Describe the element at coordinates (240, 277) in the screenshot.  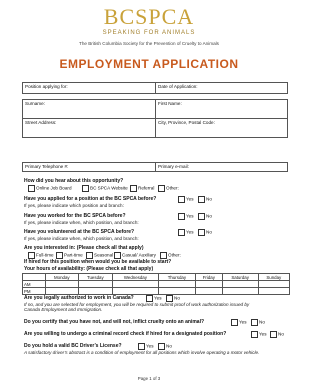
I see `day-header: Saturday` at that location.